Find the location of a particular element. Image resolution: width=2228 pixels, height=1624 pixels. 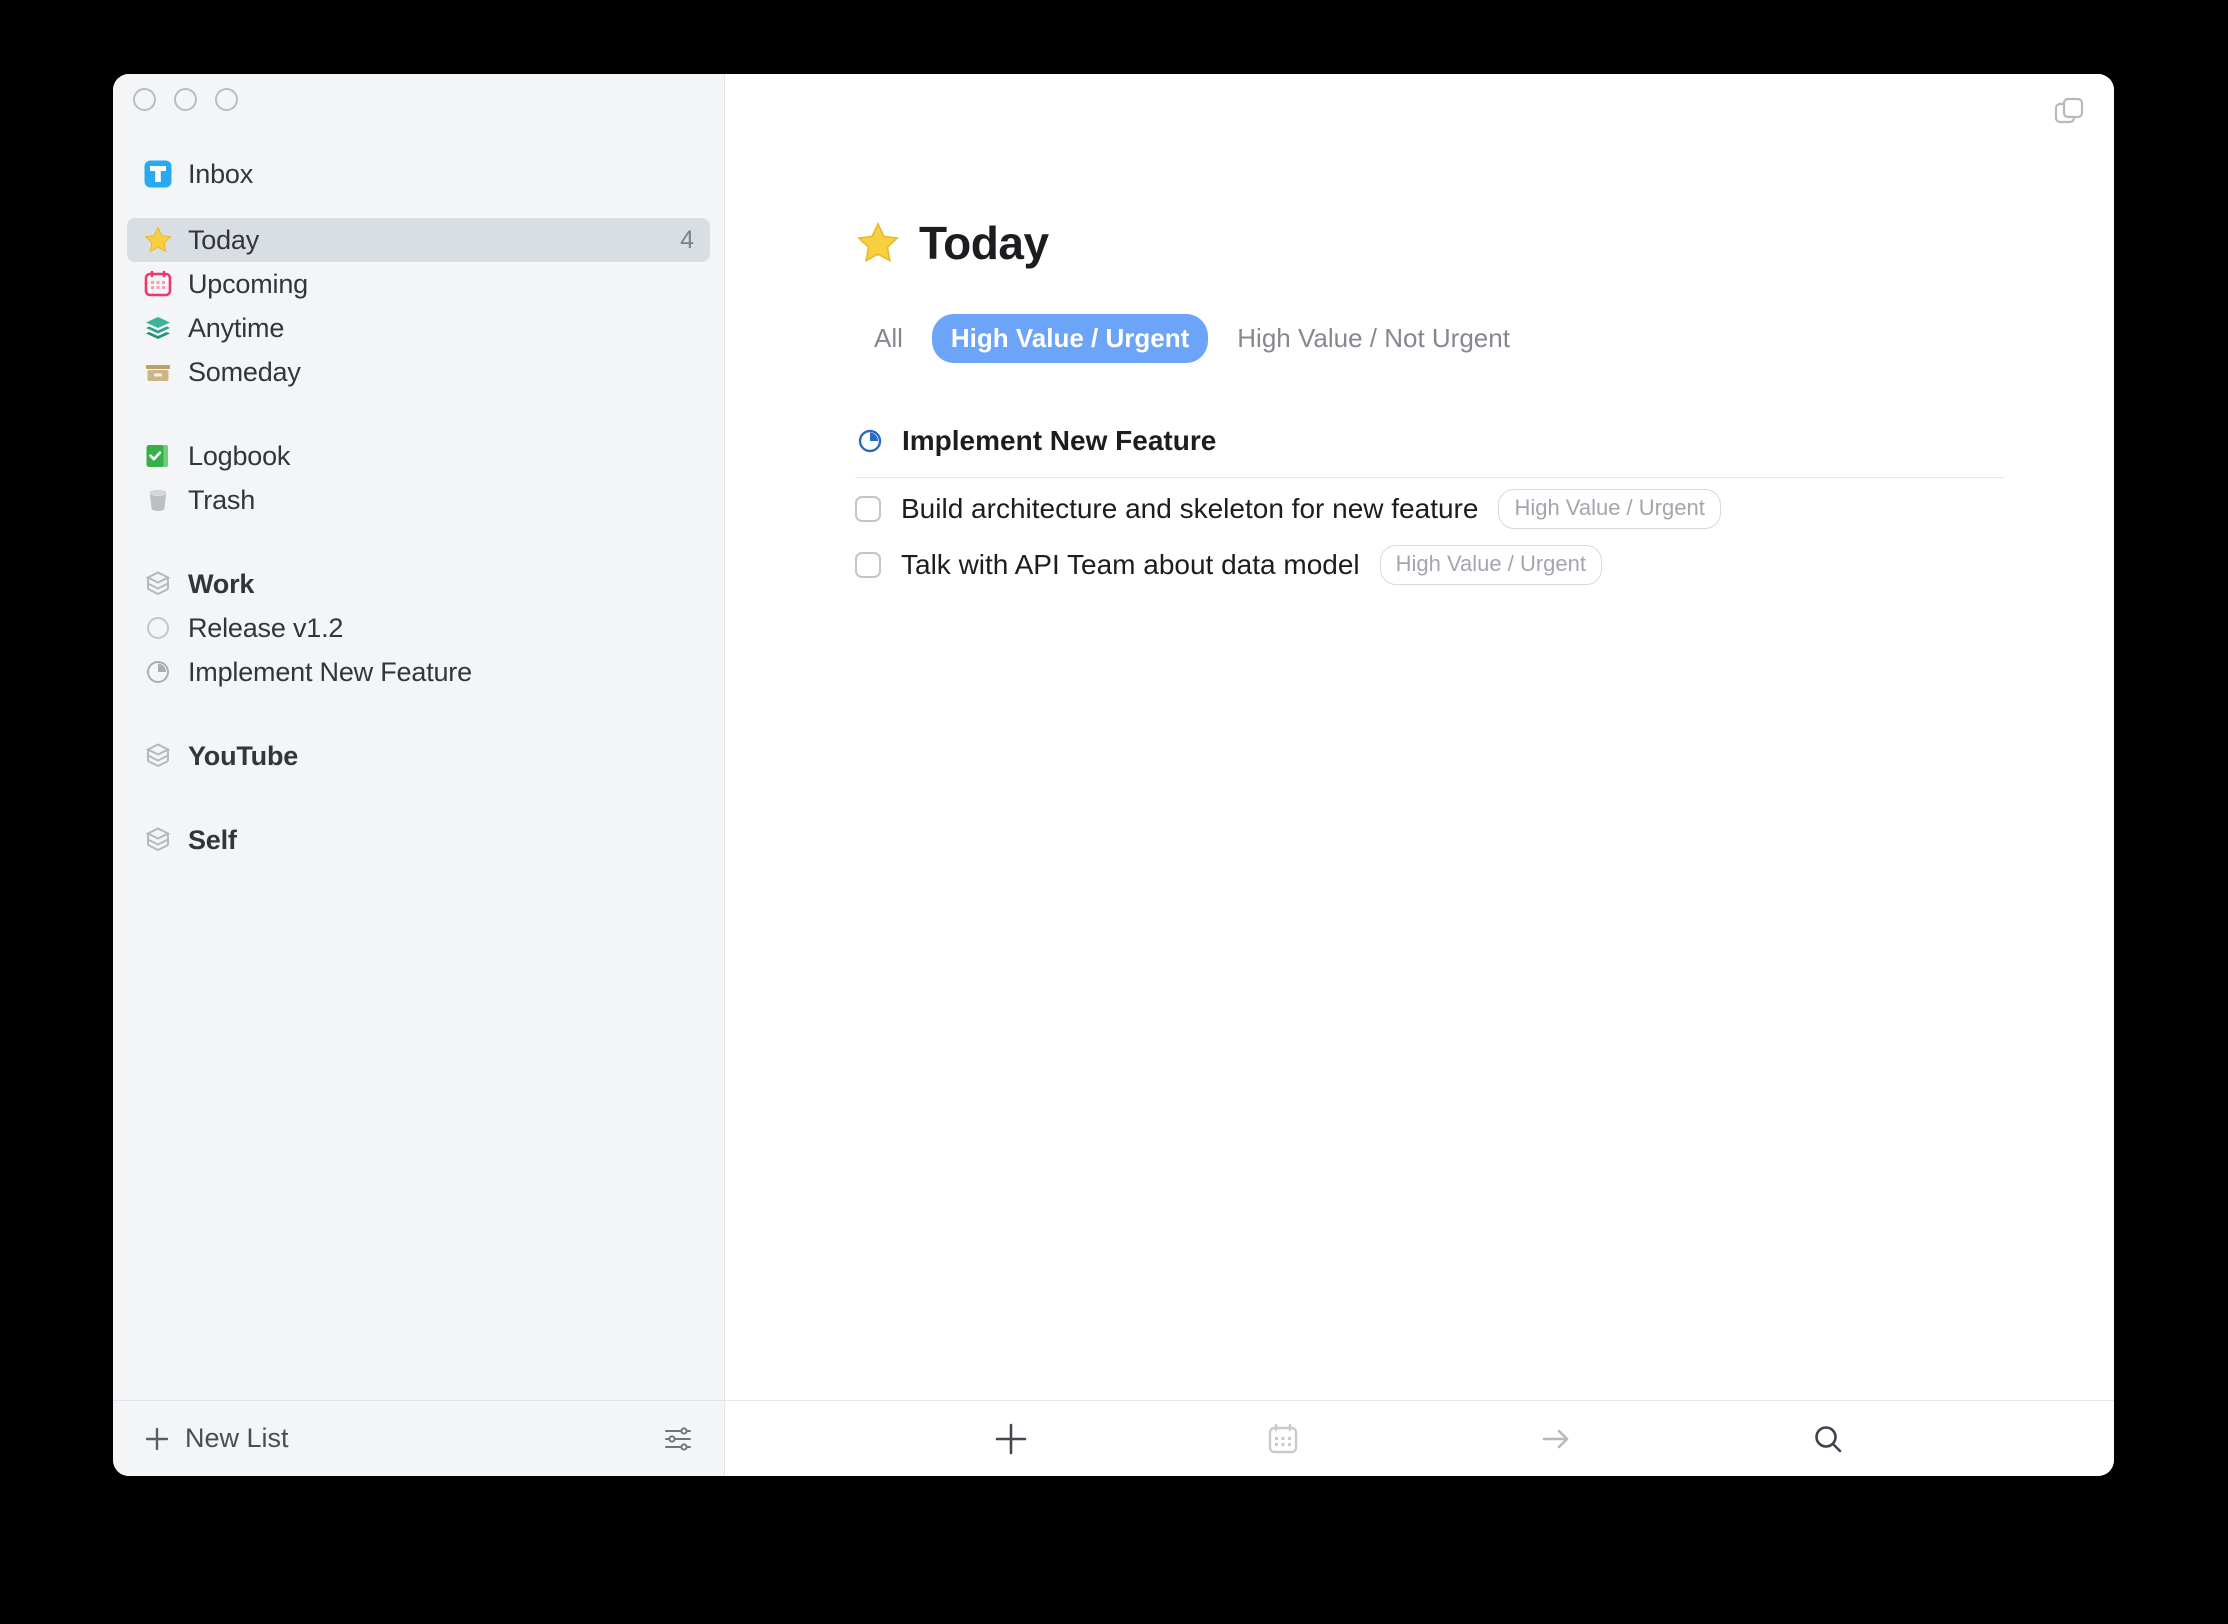

sliders-icon is located at coordinates (678, 1439).